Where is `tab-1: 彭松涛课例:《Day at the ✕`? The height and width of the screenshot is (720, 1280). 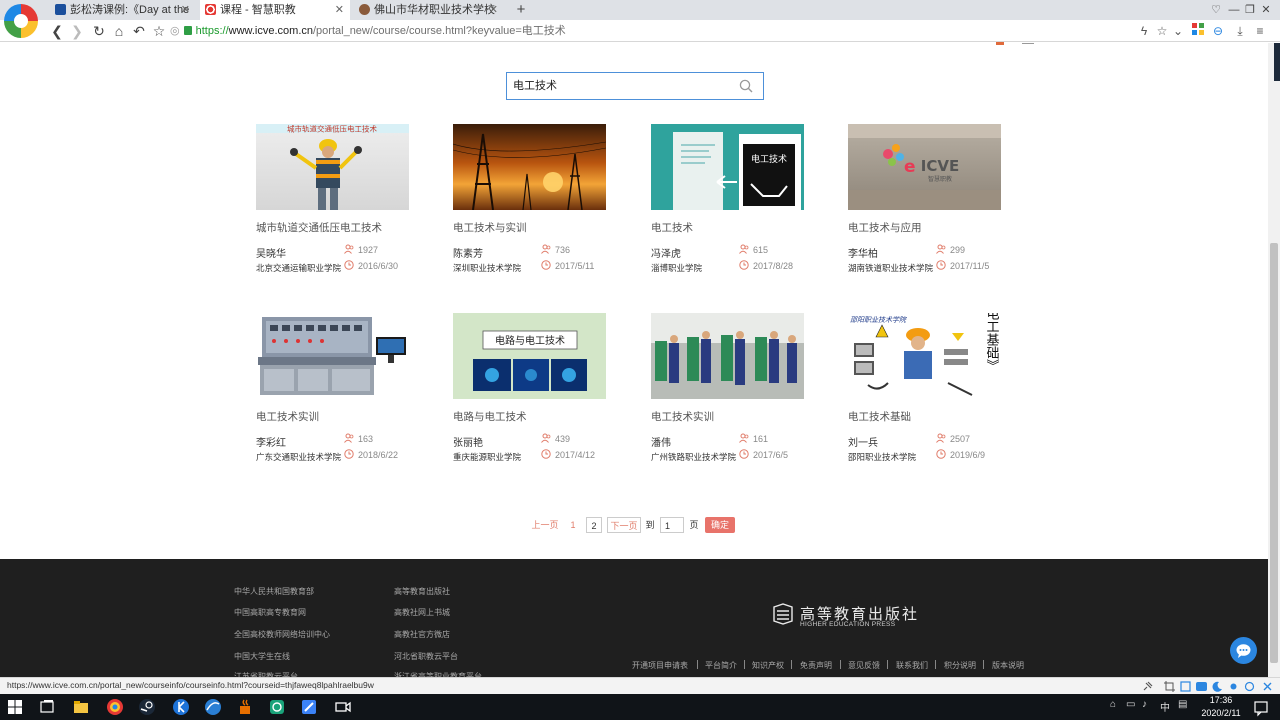 tab-1: 彭松涛课例:《Day at the ✕ is located at coordinates (123, 10).